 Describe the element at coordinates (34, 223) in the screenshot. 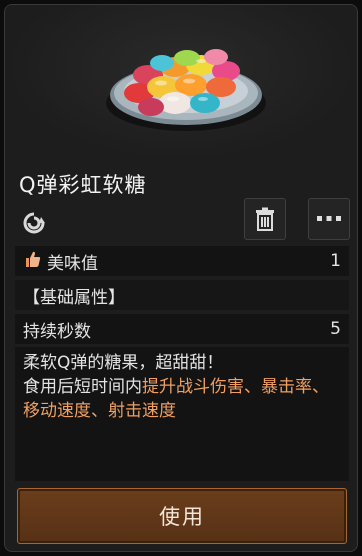

I see `rarity-swirl-icon` at that location.